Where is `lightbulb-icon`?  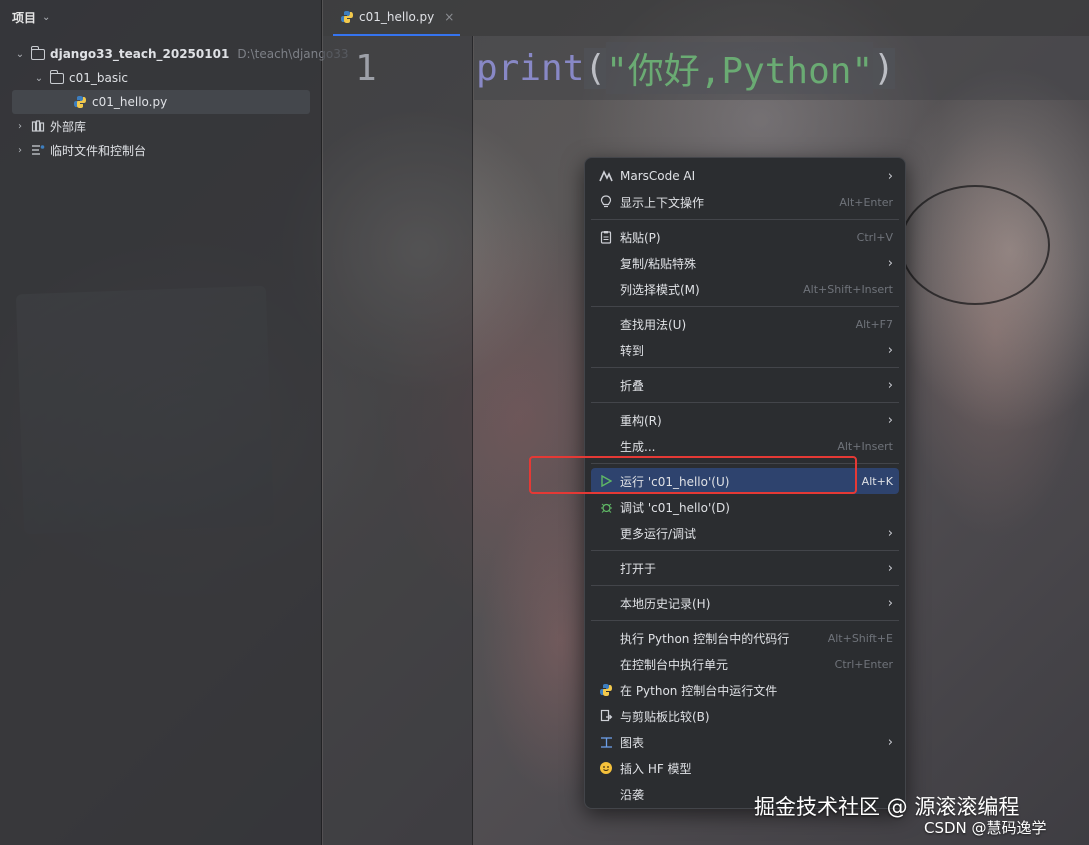 lightbulb-icon is located at coordinates (606, 202).